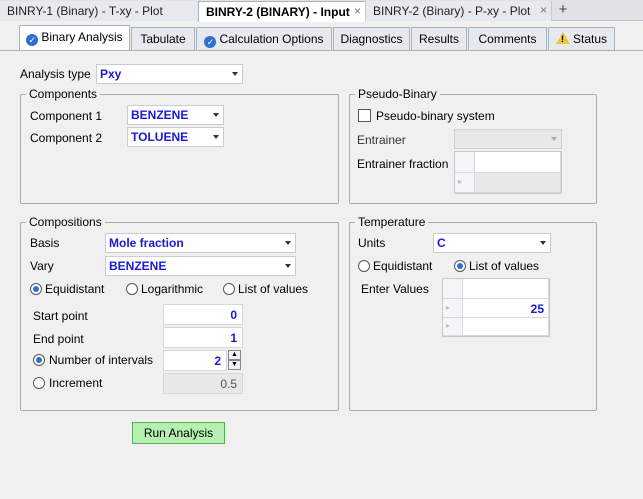 The image size is (643, 499). What do you see at coordinates (203, 383) in the screenshot?
I see `increment-input: 0.5` at bounding box center [203, 383].